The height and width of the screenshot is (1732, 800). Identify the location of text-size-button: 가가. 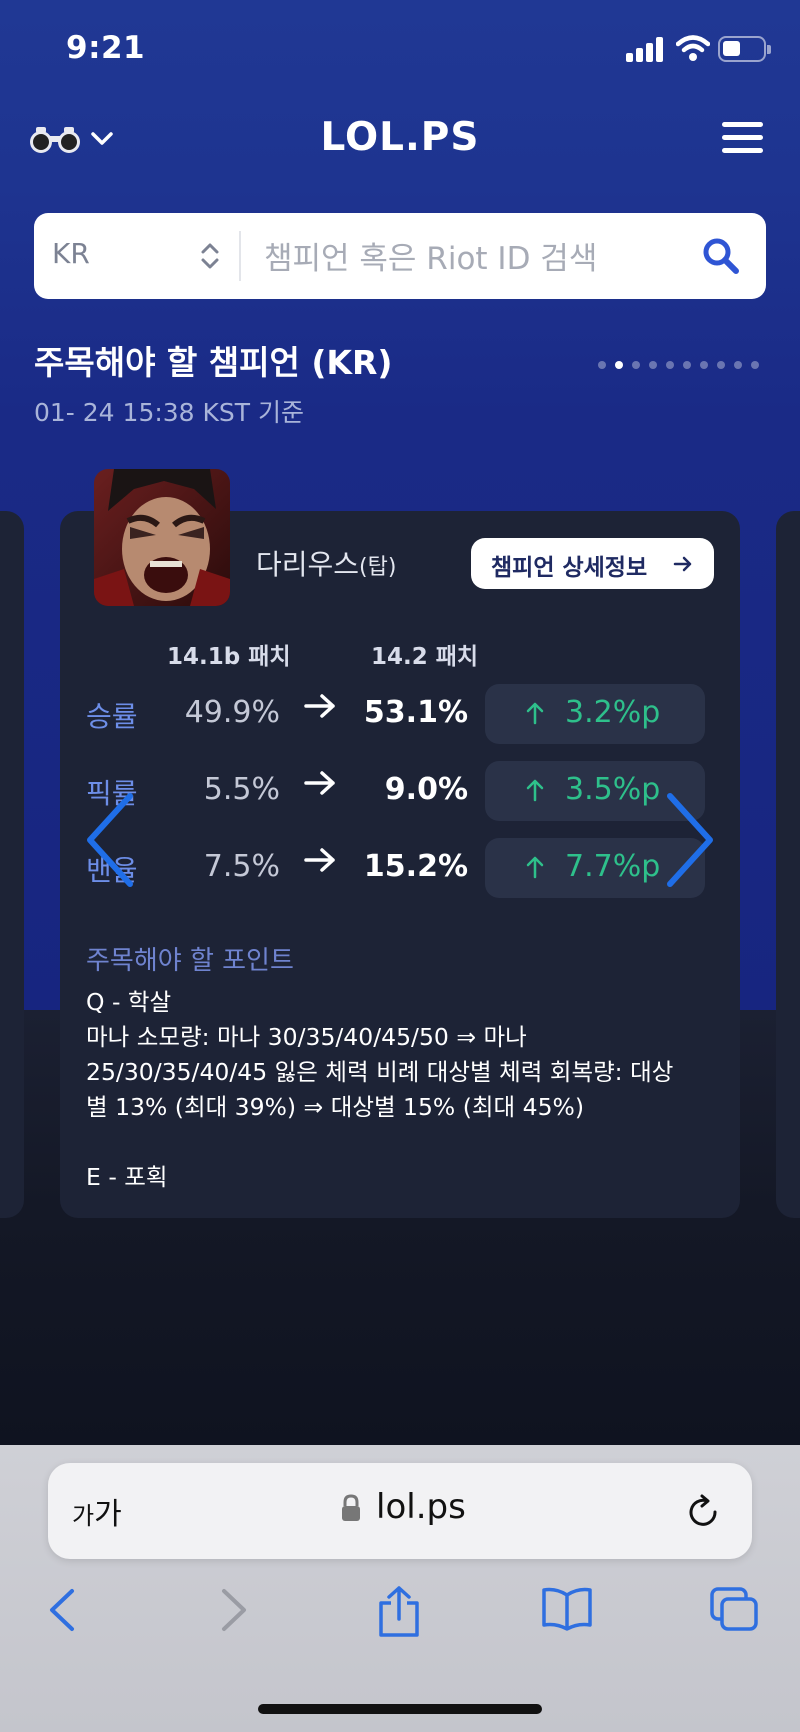
(97, 1511).